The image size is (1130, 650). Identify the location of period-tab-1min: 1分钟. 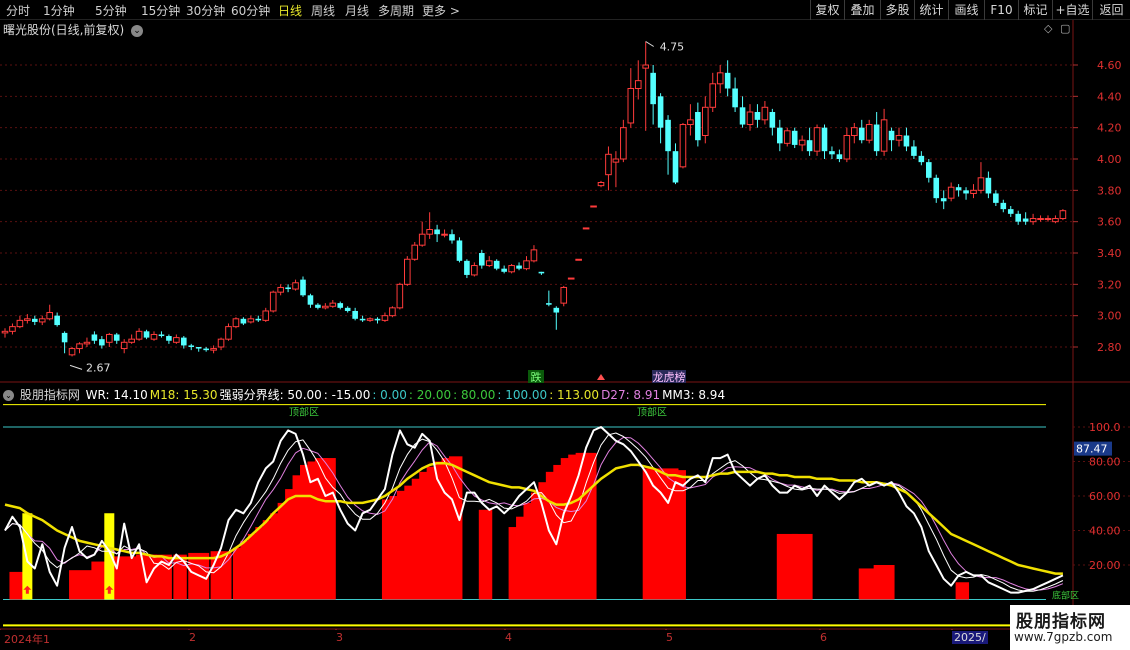
(59, 10).